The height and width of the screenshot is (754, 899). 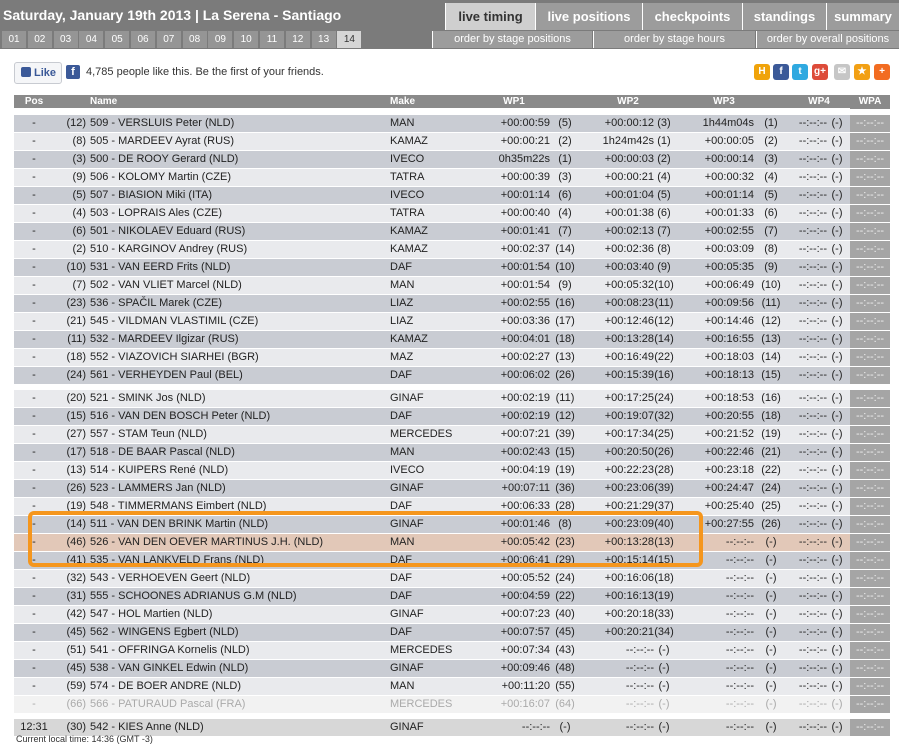 What do you see at coordinates (402, 686) in the screenshot?
I see `cell-make: MAN` at bounding box center [402, 686].